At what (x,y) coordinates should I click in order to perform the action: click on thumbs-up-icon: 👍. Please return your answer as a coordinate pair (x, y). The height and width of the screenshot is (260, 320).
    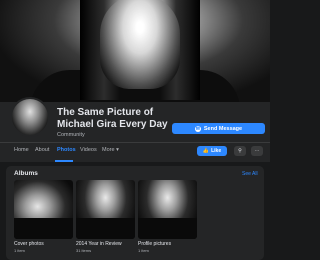
    Looking at the image, I should click on (206, 151).